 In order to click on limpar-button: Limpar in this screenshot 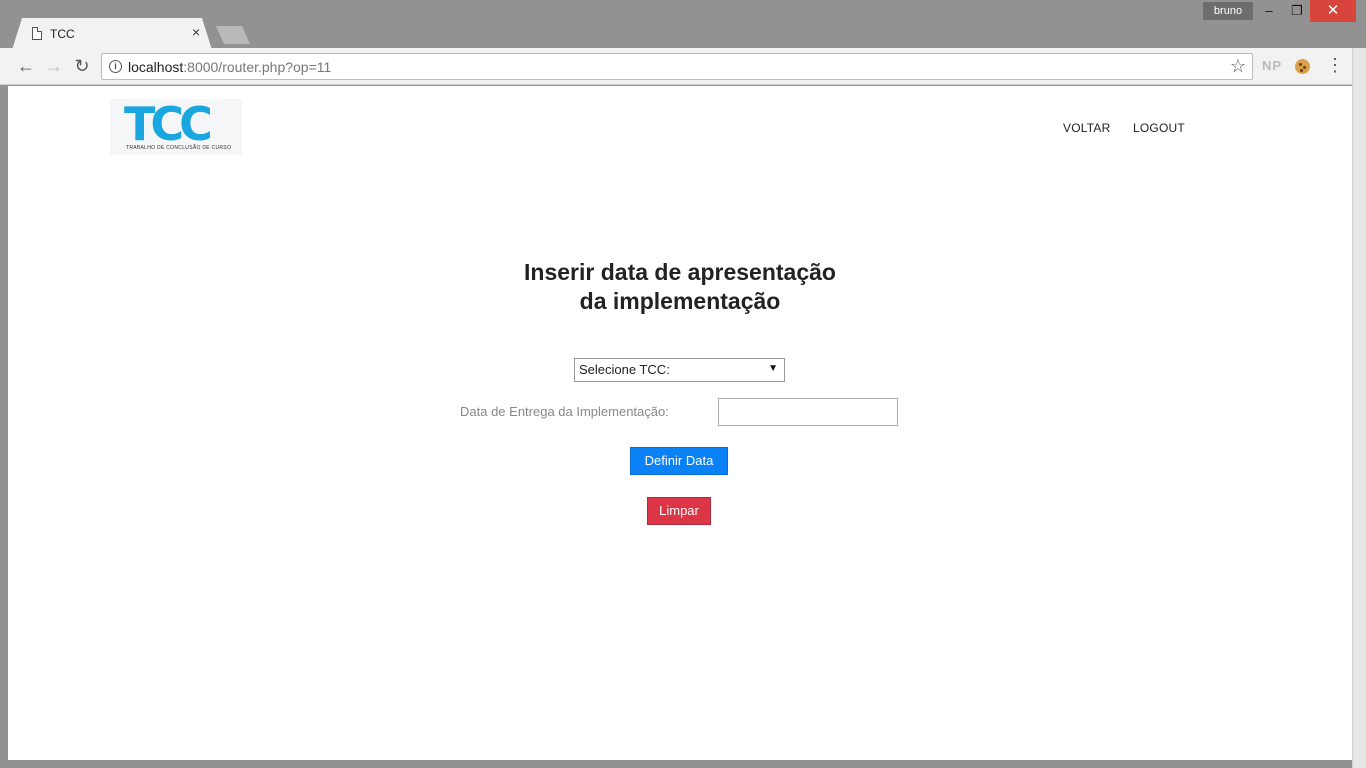, I will do `click(679, 511)`.